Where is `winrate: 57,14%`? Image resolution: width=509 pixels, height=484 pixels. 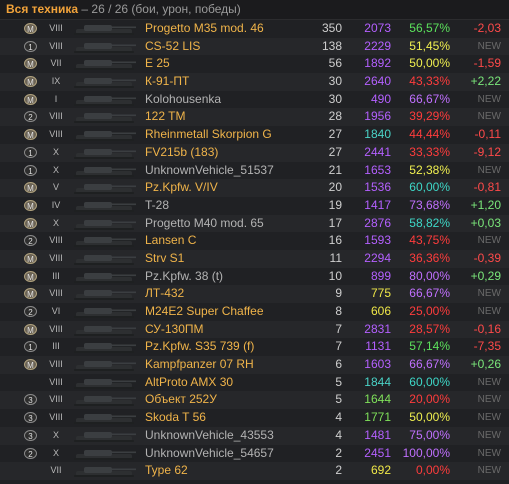 winrate: 57,14% is located at coordinates (429, 346).